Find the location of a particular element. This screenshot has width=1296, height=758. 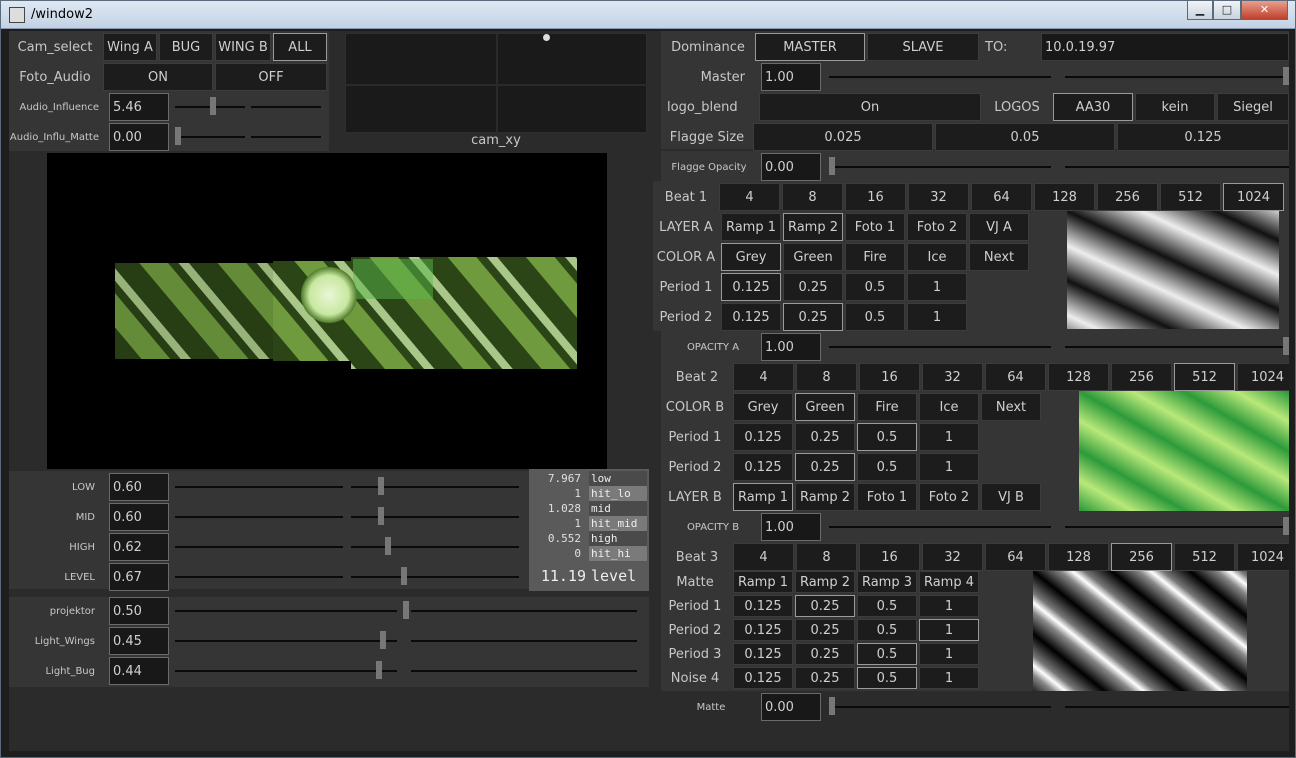

matte-period-2-025-button: 0.25 is located at coordinates (825, 630).